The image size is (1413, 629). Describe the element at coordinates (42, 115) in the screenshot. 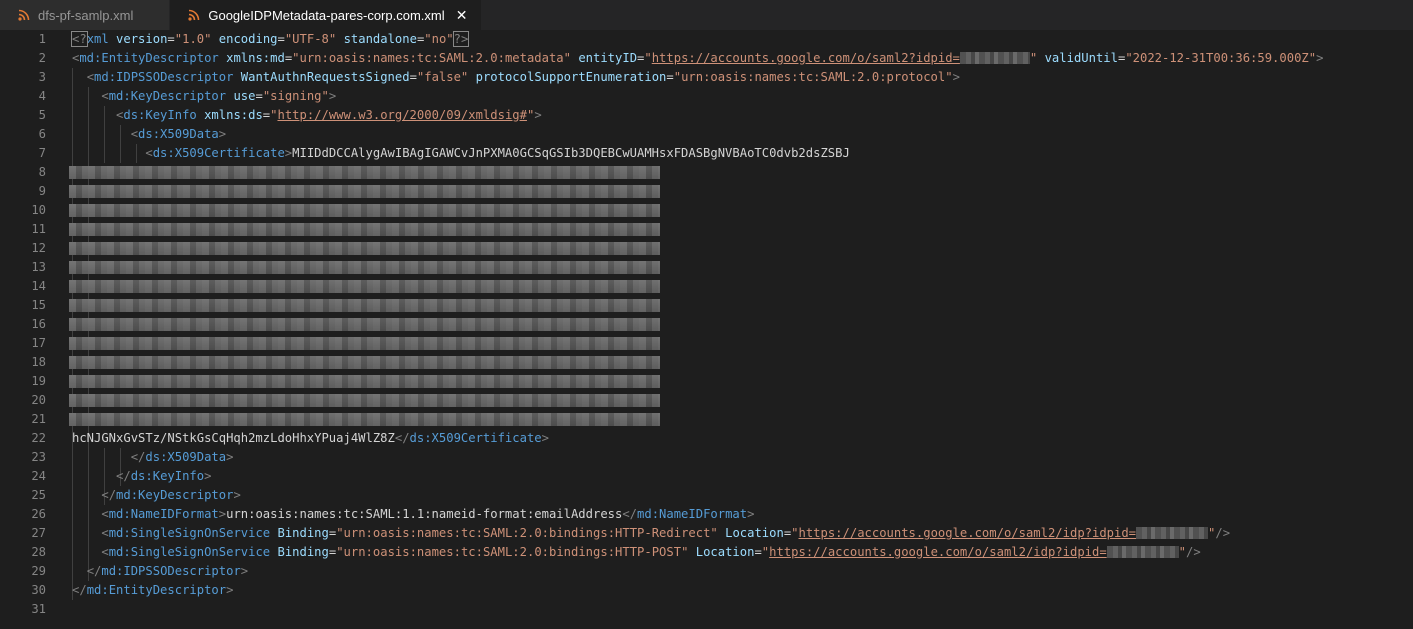

I see `line-number: 5` at that location.